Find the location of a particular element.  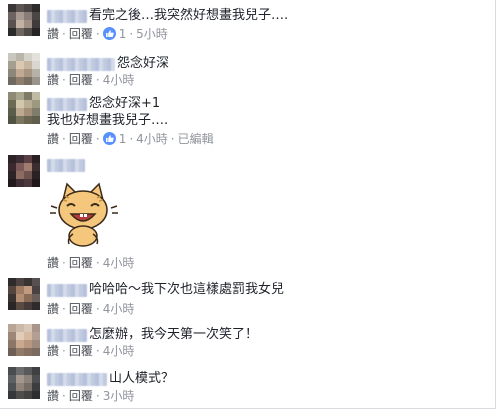

timestamp: 3小時 is located at coordinates (119, 396).